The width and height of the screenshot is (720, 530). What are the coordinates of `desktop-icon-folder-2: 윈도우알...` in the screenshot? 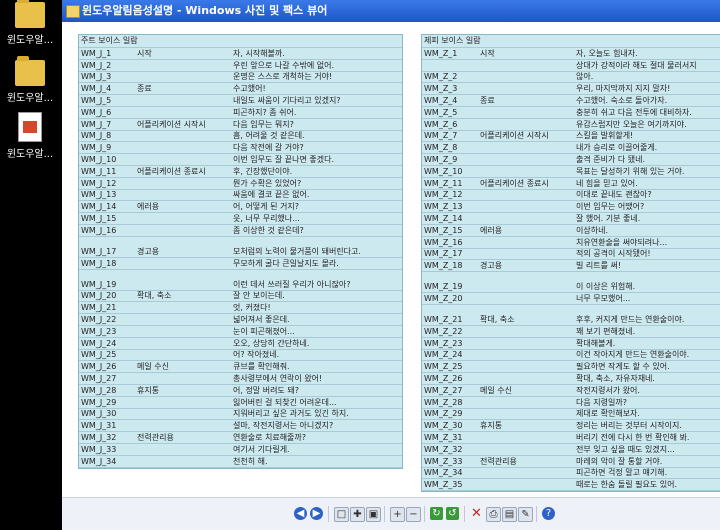 It's located at (30, 80).